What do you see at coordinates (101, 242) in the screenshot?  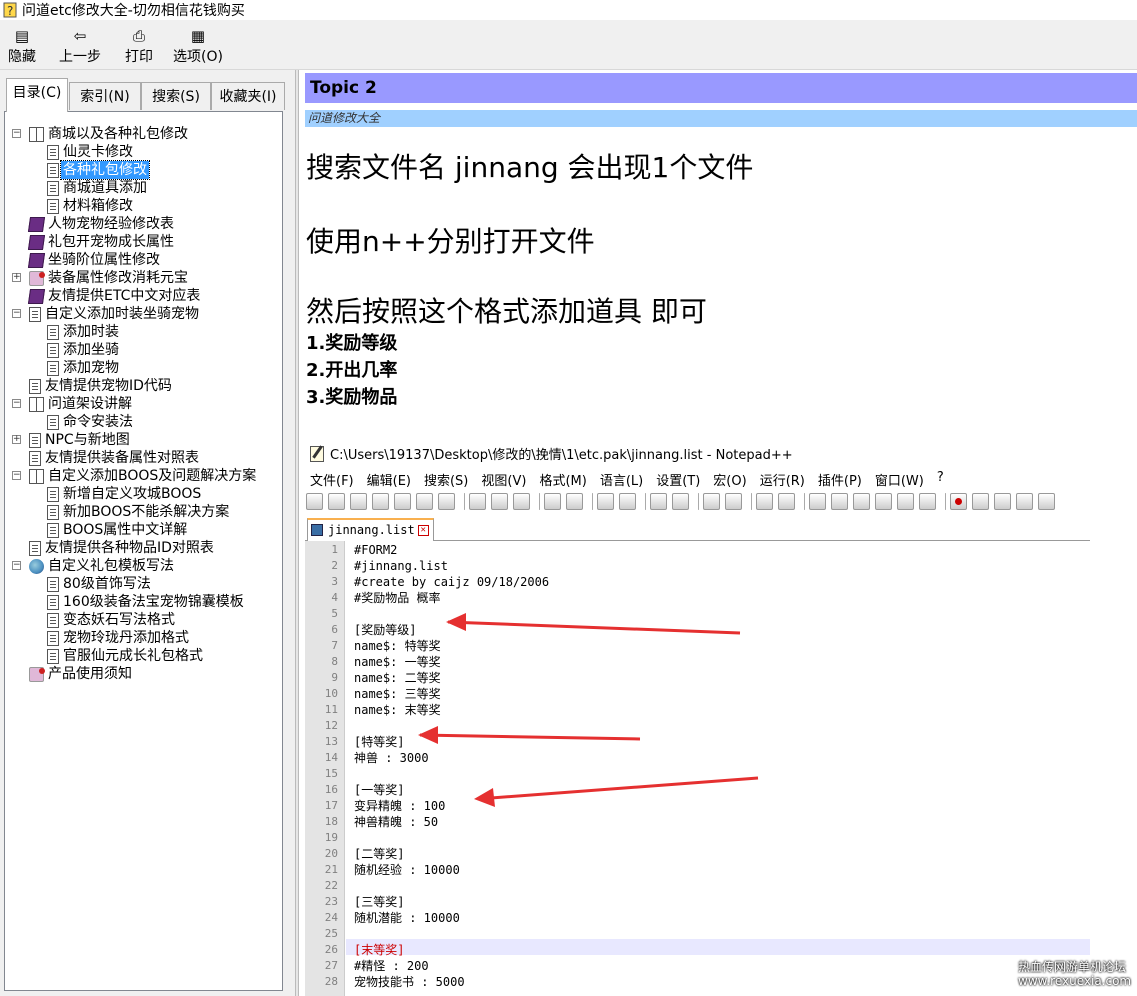 I see `tree-item: 礼包开宠物成长属性` at bounding box center [101, 242].